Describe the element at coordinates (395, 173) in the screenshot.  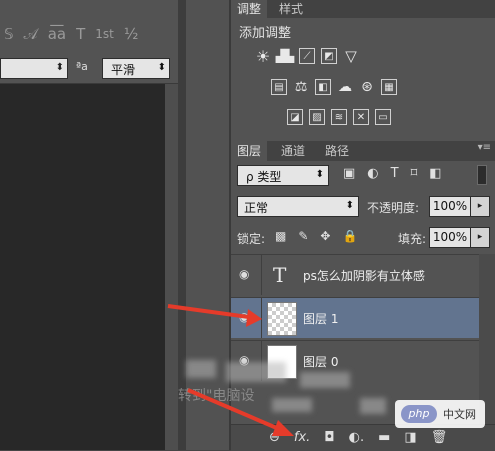
I see `type-filter-icon: T` at that location.